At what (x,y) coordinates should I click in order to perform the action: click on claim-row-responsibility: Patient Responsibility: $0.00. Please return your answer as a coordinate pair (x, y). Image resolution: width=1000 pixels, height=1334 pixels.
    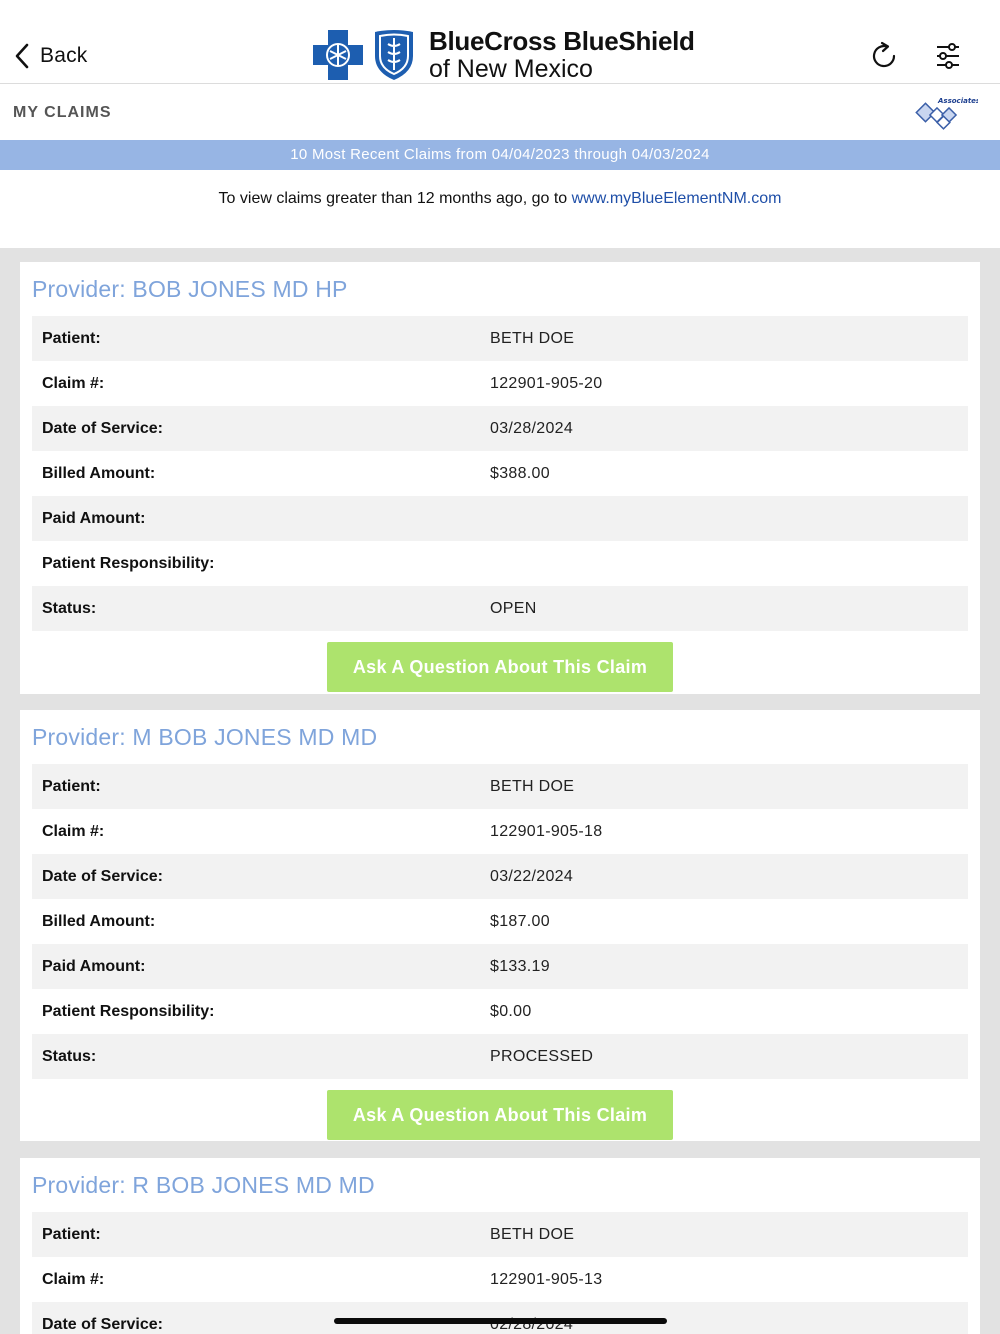
    Looking at the image, I should click on (500, 1011).